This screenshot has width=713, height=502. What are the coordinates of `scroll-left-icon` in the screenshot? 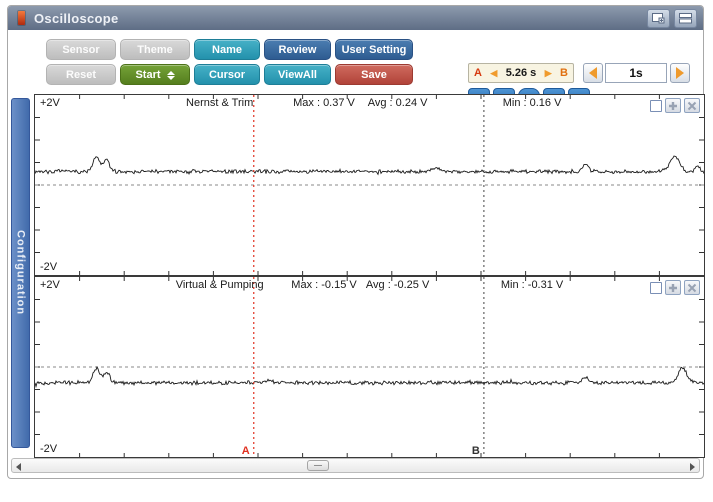 It's located at (18, 467).